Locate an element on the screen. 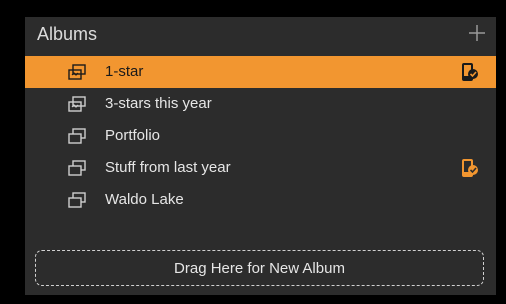 Image resolution: width=506 pixels, height=304 pixels. albums-title: Albums is located at coordinates (67, 34).